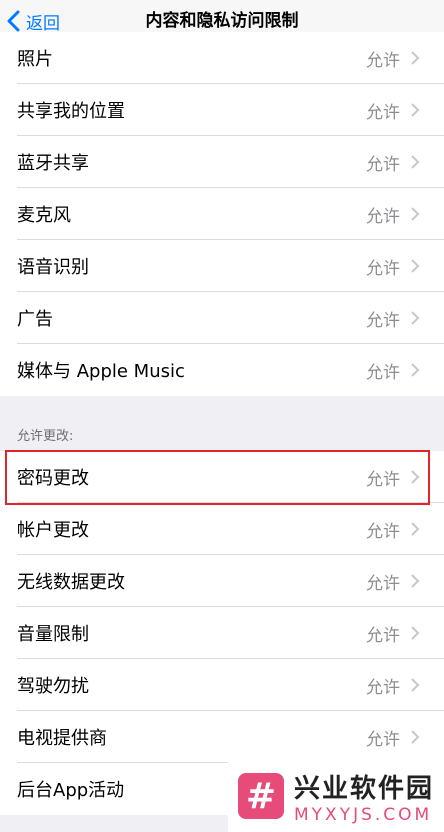 This screenshot has width=444, height=832. What do you see at coordinates (222, 110) in the screenshot?
I see `row-share-location: 共享我的位置 允许` at bounding box center [222, 110].